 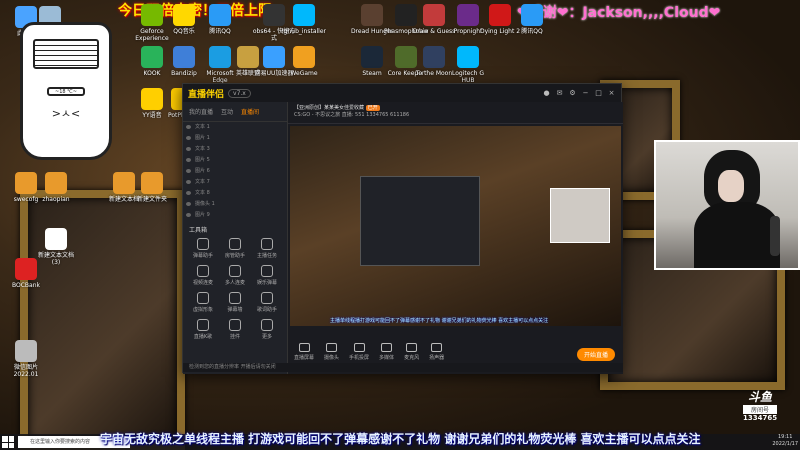 I want to click on toolbox-item: 娱乐弹幕, so click(x=267, y=275).